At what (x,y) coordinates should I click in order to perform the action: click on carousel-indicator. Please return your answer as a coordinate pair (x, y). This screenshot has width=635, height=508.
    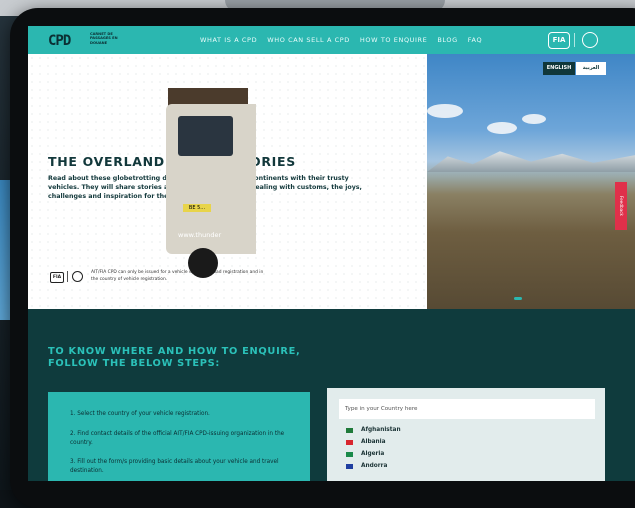
    Looking at the image, I should click on (518, 298).